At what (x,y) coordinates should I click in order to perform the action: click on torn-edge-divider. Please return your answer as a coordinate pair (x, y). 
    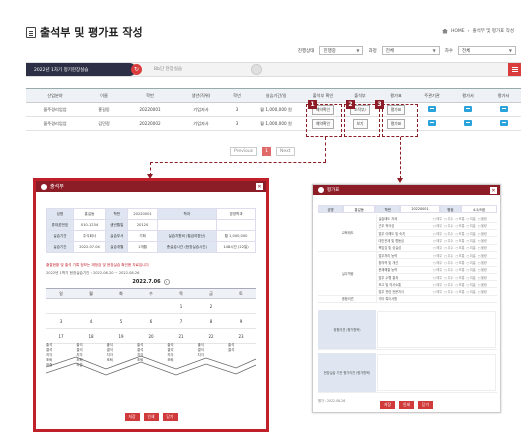
    Looking at the image, I should click on (151, 365).